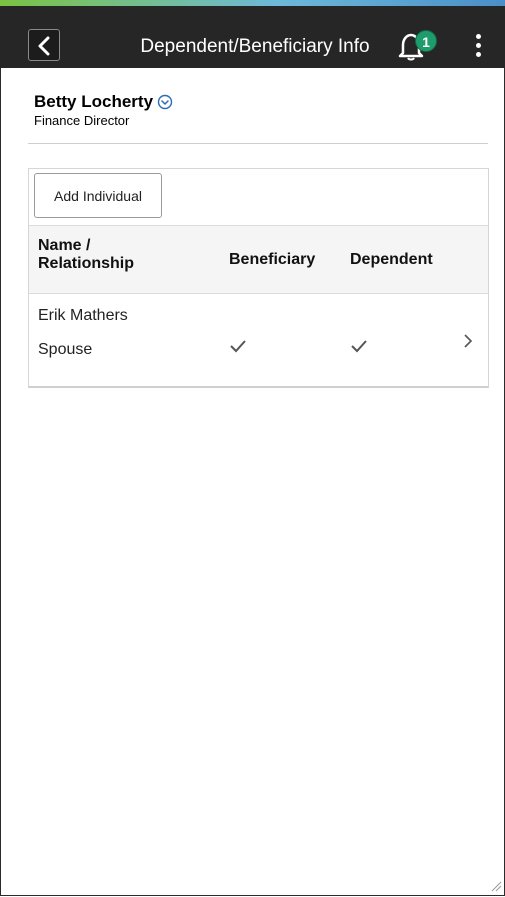 This screenshot has width=505, height=897. I want to click on chevron-down-circle-icon, so click(165, 102).